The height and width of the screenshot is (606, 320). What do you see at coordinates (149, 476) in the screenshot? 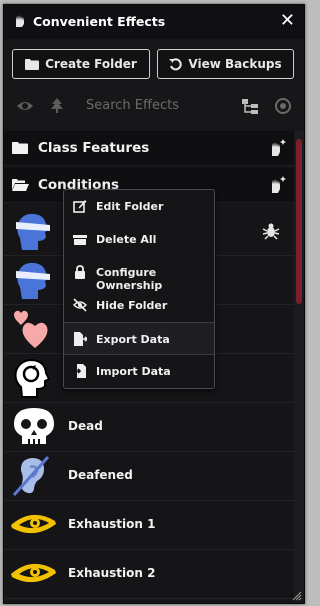
I see `effect-row: Deafened` at bounding box center [149, 476].